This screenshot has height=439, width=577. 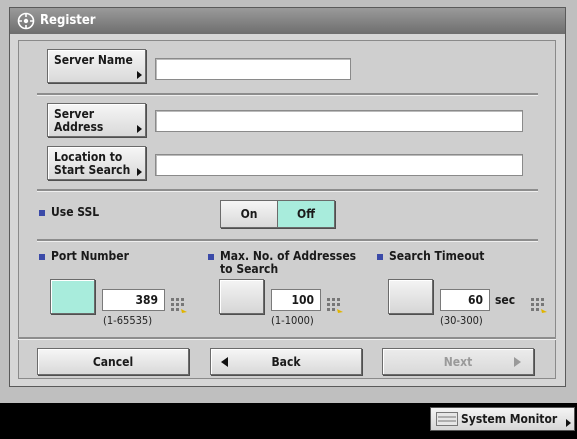 What do you see at coordinates (241, 296) in the screenshot?
I see `max-addresses-toggle` at bounding box center [241, 296].